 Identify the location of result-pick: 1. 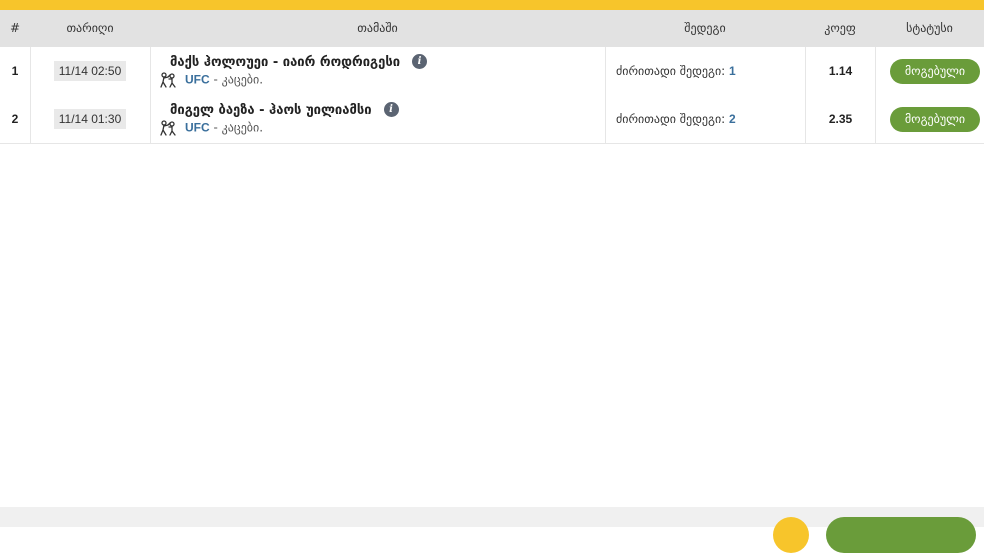
(732, 71).